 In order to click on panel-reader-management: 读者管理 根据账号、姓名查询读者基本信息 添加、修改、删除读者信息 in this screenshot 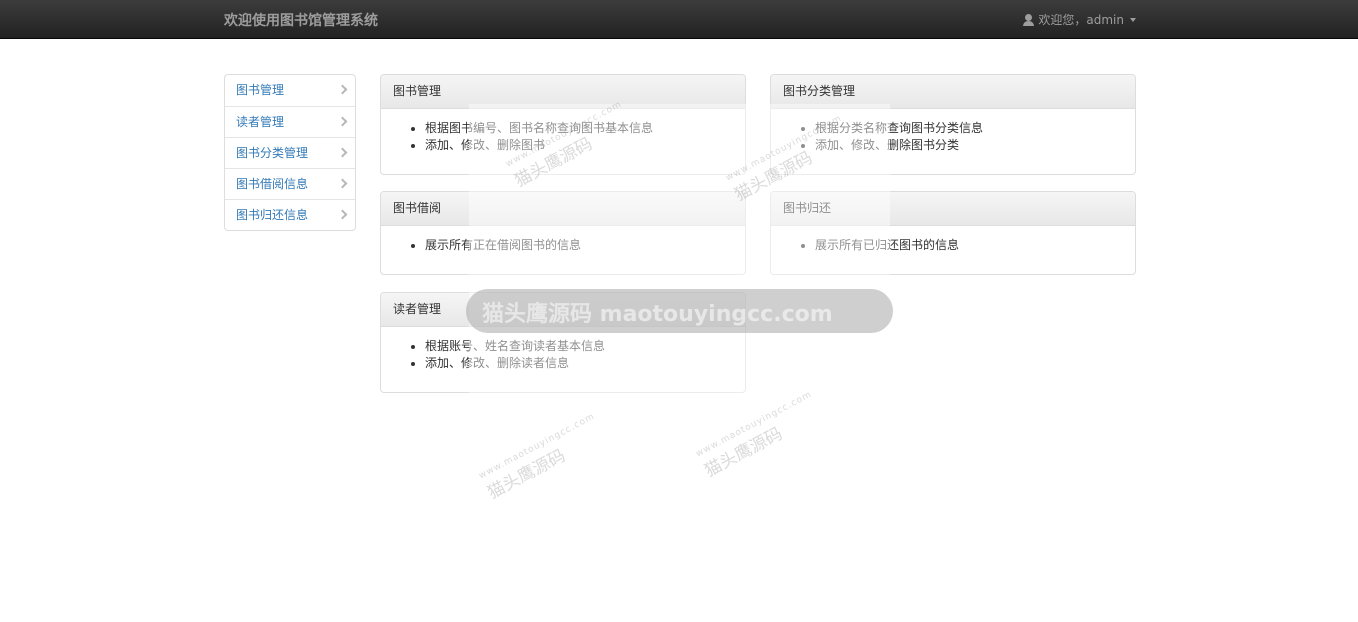, I will do `click(563, 342)`.